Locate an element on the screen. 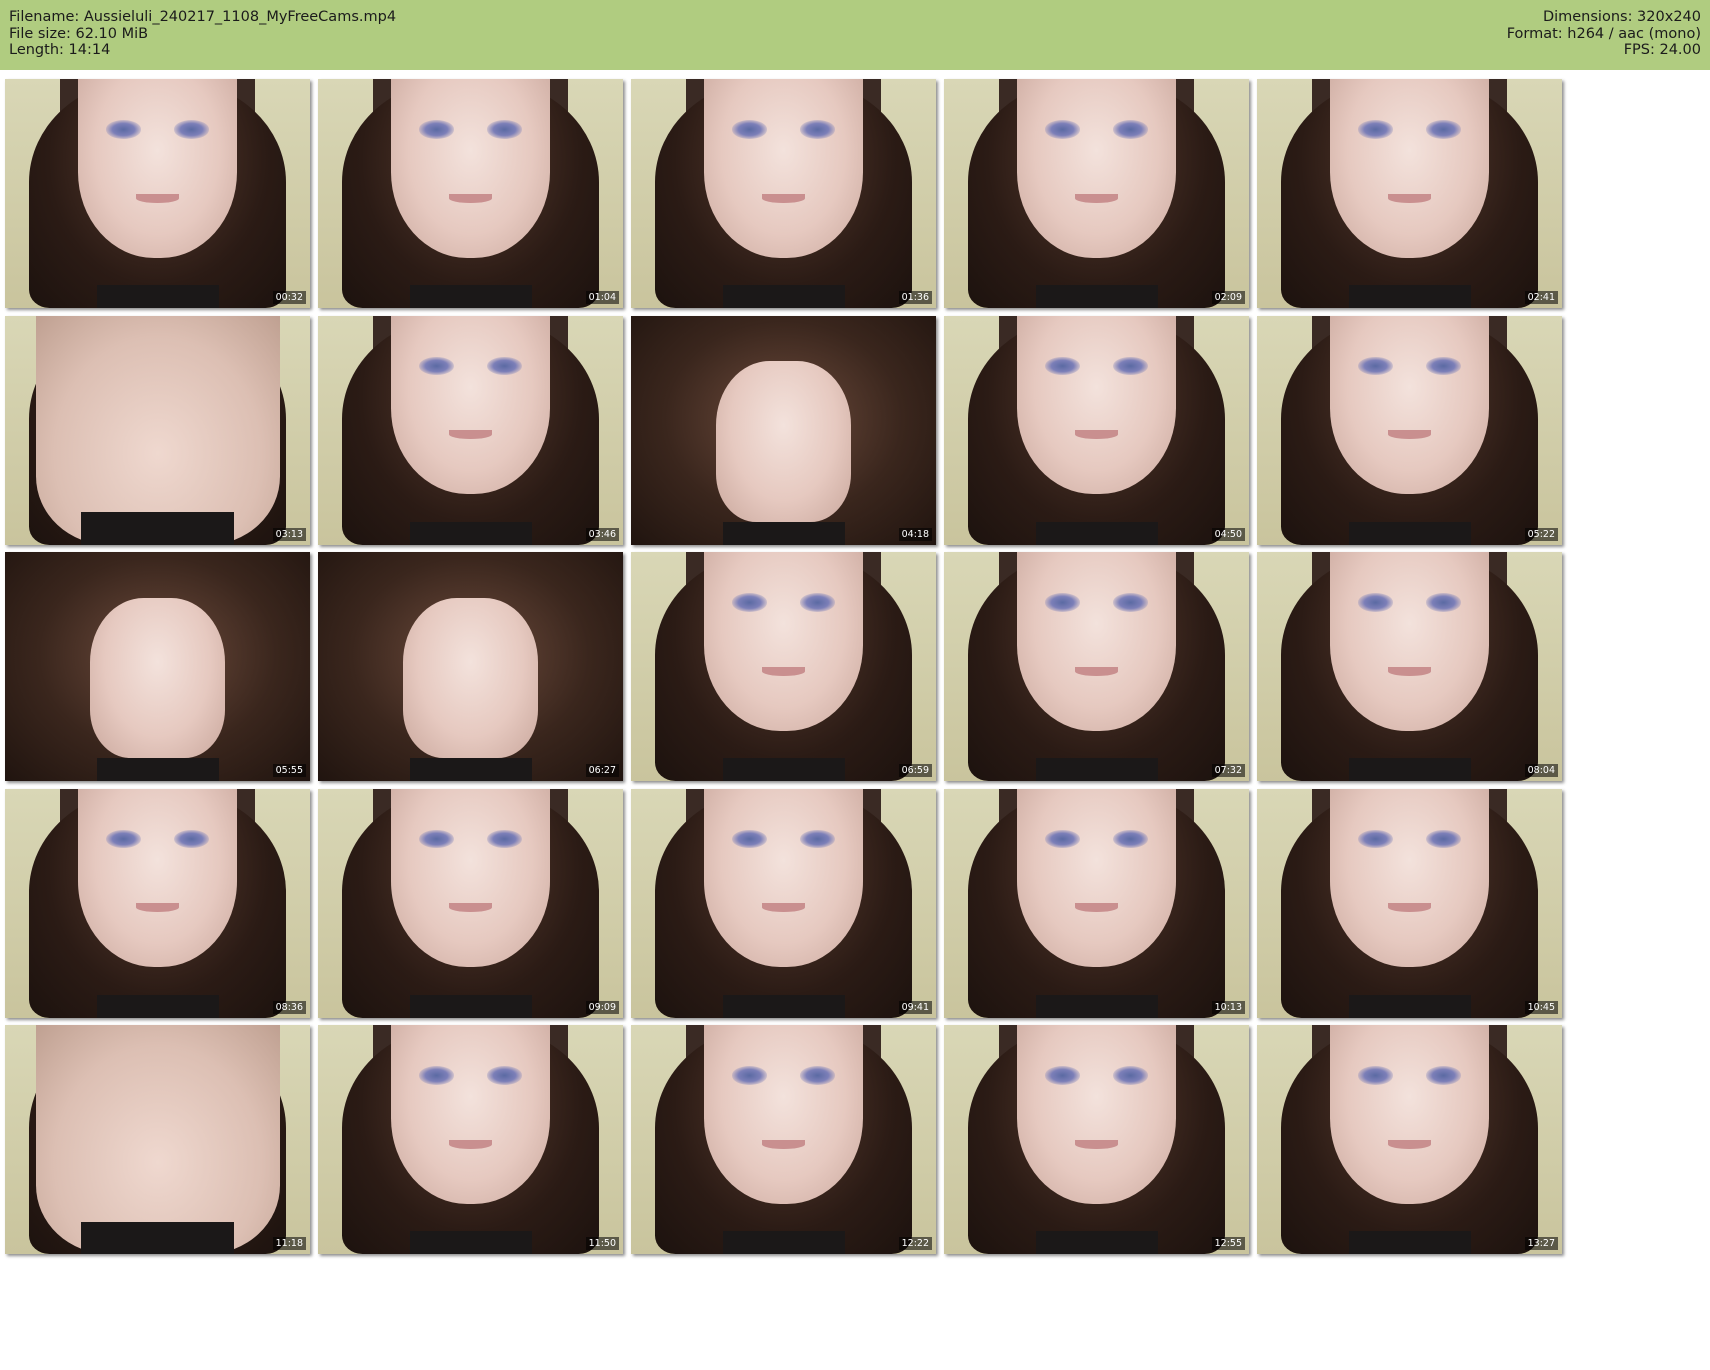 The height and width of the screenshot is (1370, 1710). video-thumbnail: 05:22 is located at coordinates (1409, 430).